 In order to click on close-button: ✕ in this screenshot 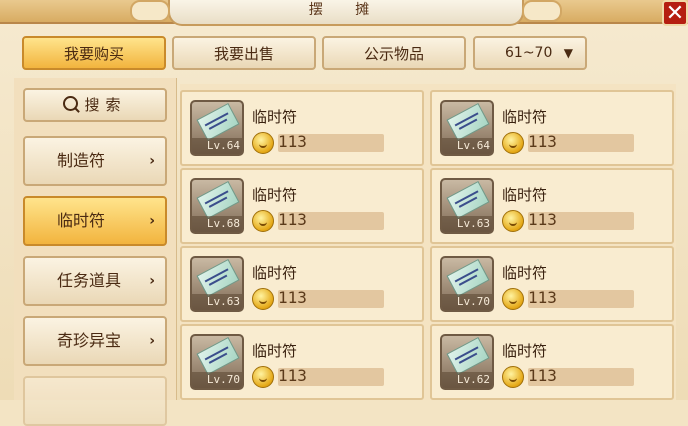, I will do `click(675, 13)`.